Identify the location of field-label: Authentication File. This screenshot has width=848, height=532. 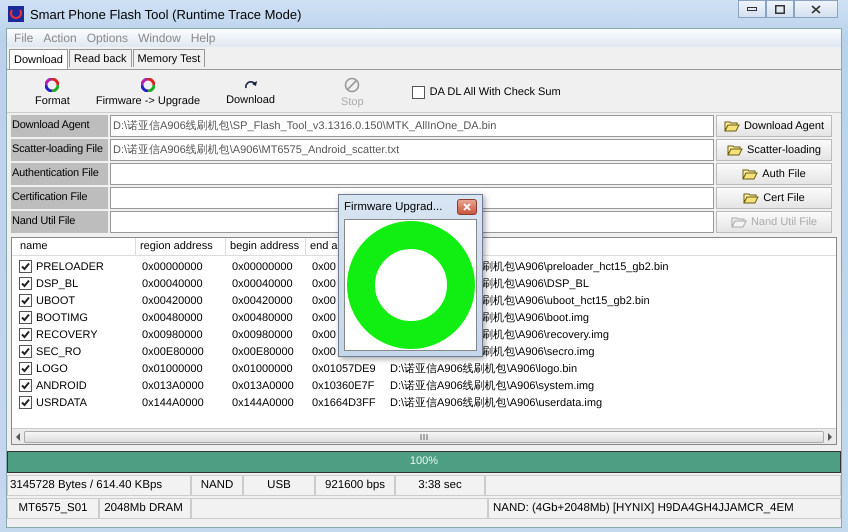
(59, 174).